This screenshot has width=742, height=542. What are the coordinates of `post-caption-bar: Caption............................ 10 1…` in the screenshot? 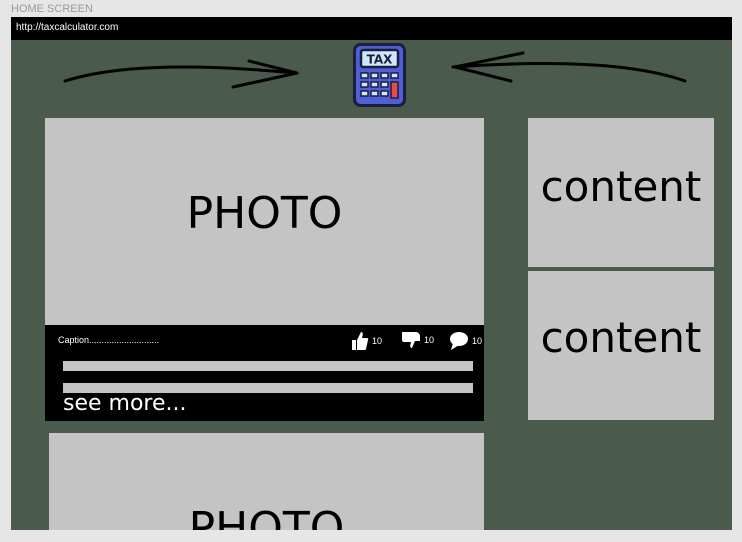 It's located at (264, 373).